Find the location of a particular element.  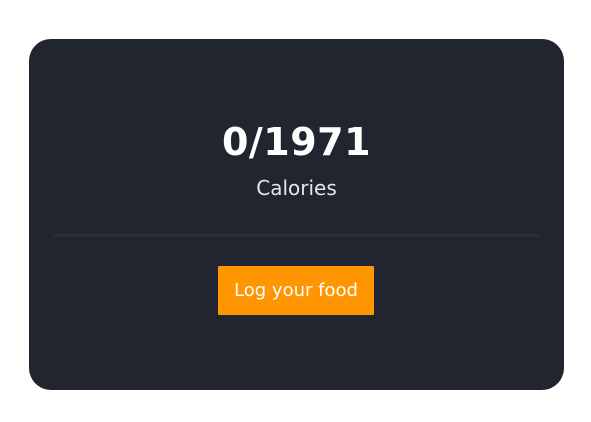

calorie-count: 0/1971 is located at coordinates (296, 142).